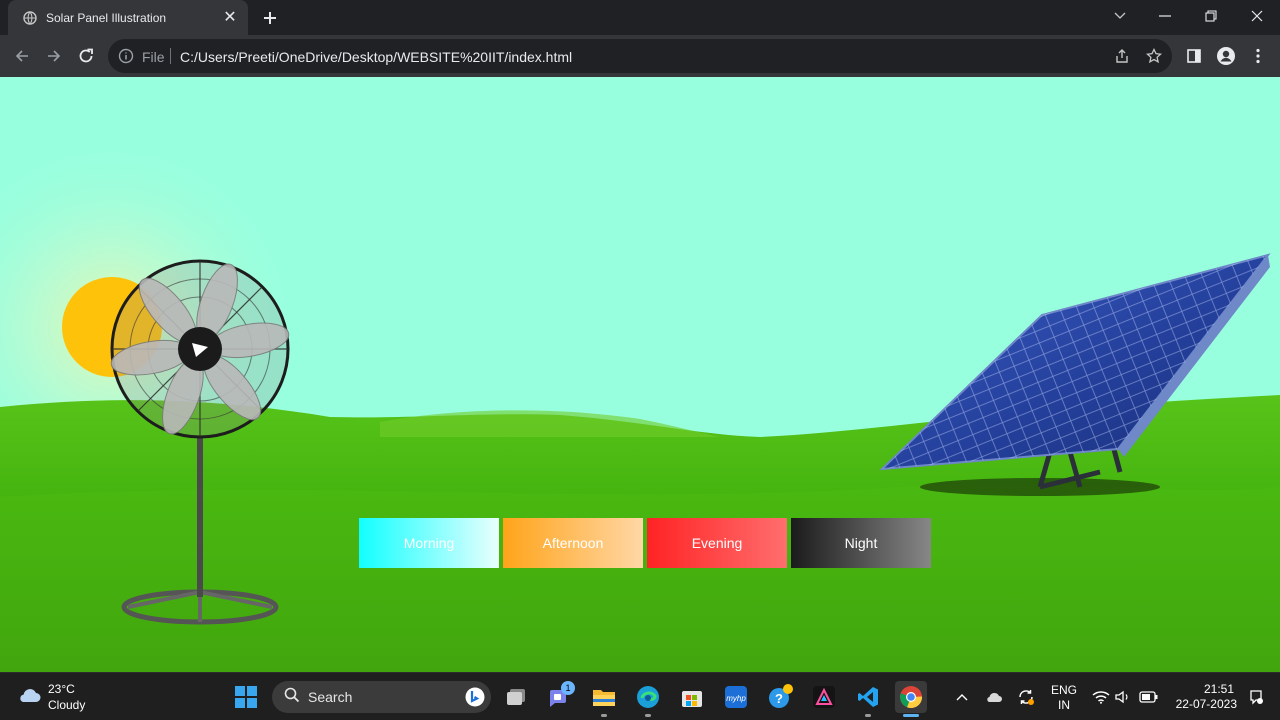 The image size is (1280, 720). I want to click on tab-strip: Solar Panel Illustration ✕, so click(640, 17).